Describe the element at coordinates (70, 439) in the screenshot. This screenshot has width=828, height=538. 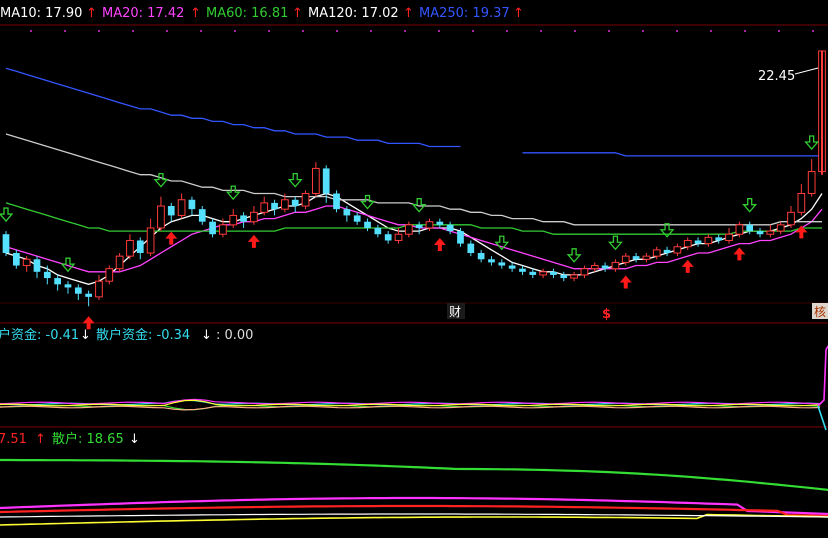
I see `retail-legend: 7.51 ↑ 散户: 18.65 ↓` at that location.